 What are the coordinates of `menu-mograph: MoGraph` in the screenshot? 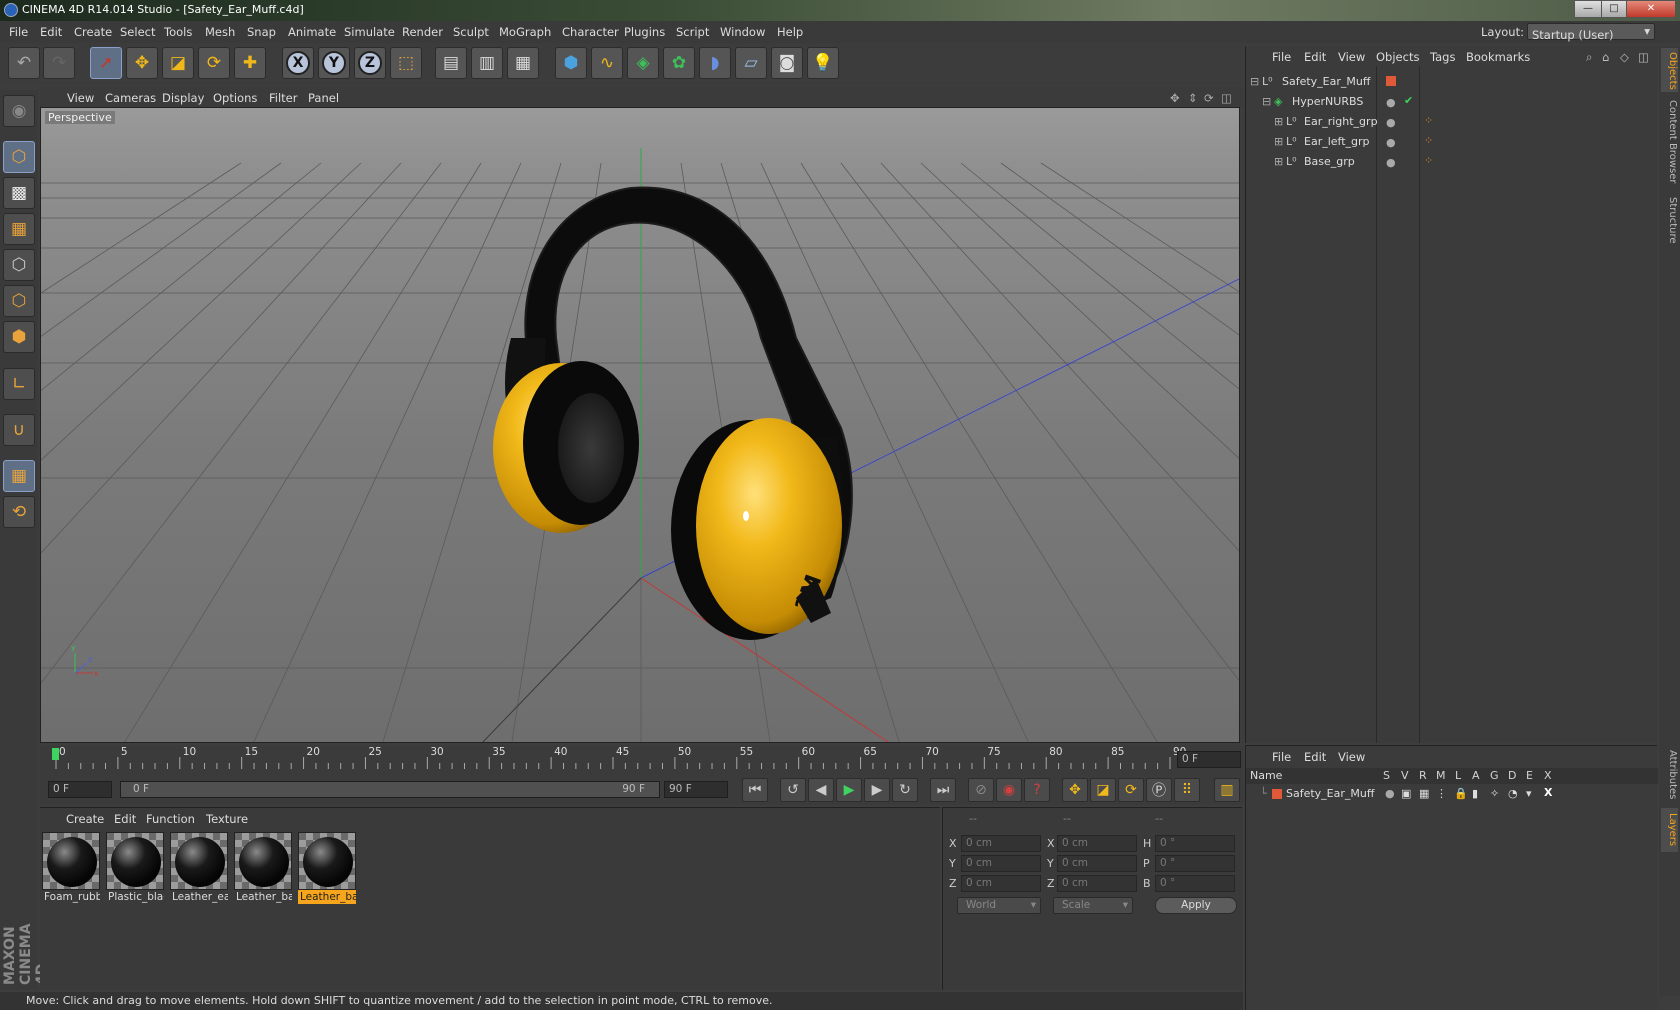 It's located at (525, 32).